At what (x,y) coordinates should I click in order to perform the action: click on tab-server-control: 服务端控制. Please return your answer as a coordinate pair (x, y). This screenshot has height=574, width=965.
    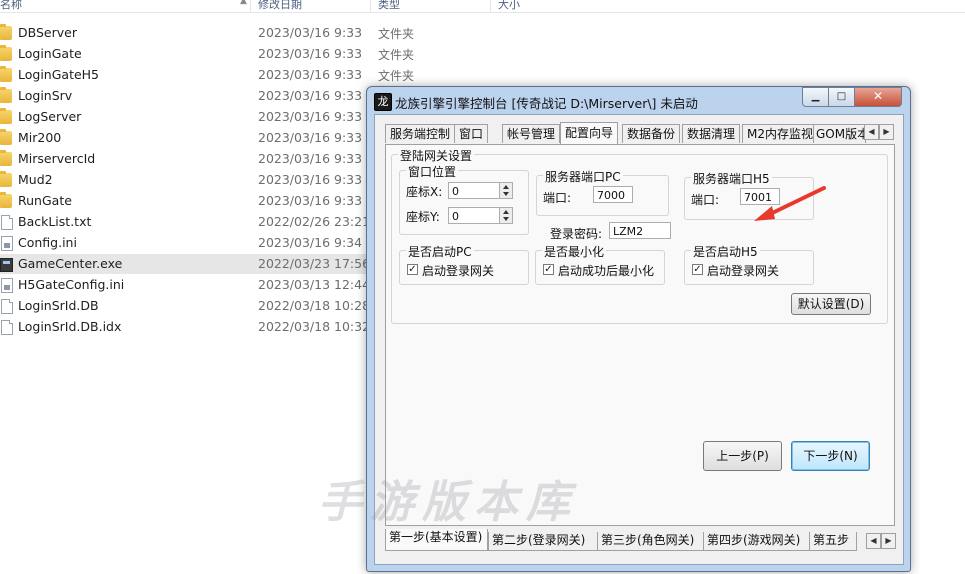
    Looking at the image, I should click on (420, 133).